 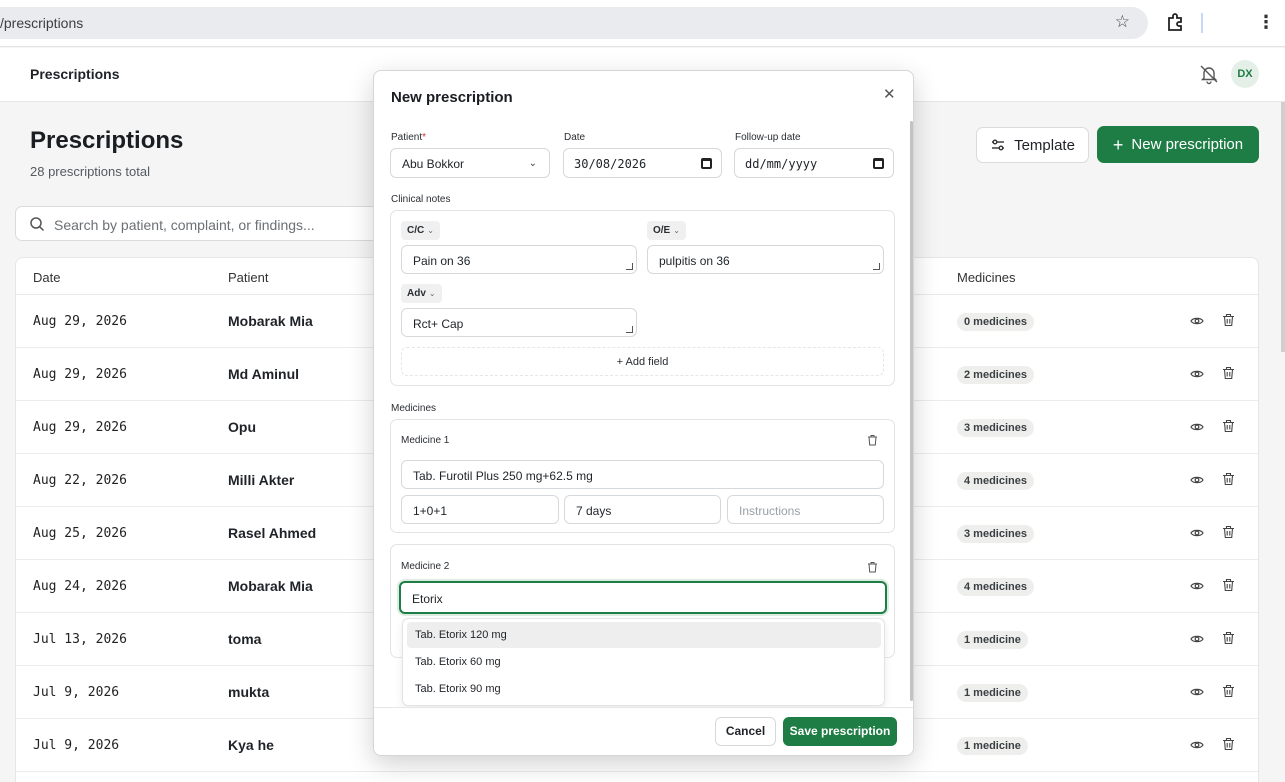 I want to click on row-date: Jul 13, 2026, so click(x=80, y=639).